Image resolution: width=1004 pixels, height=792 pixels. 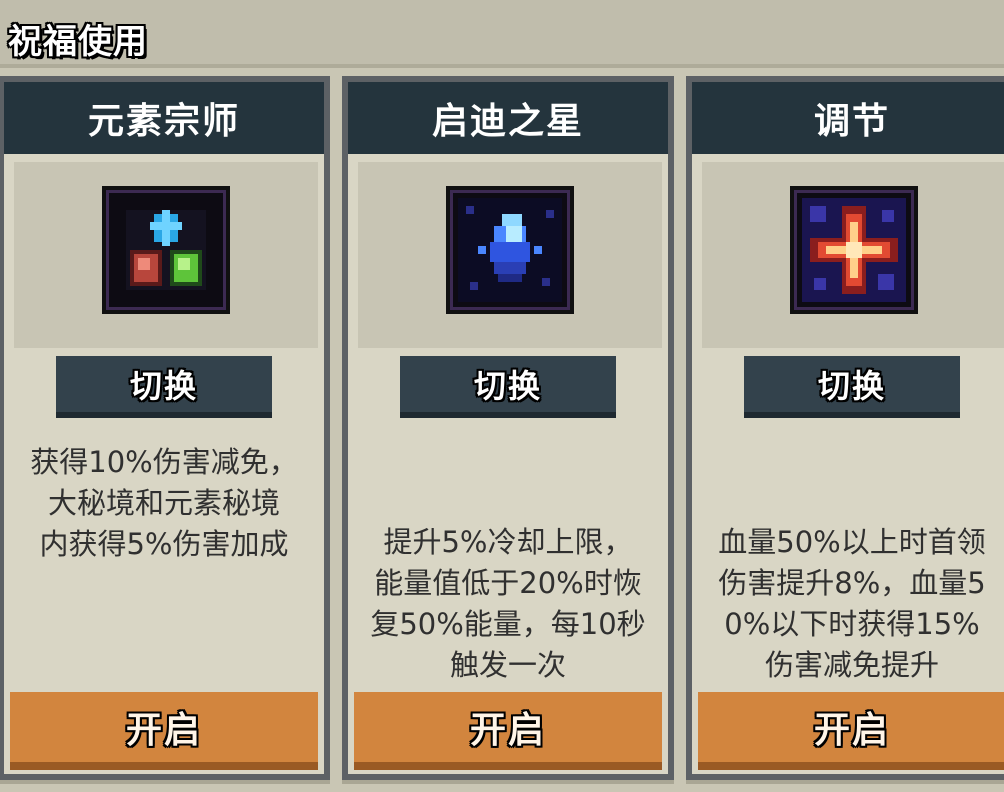 I want to click on card-title: 调节, so click(x=851, y=121).